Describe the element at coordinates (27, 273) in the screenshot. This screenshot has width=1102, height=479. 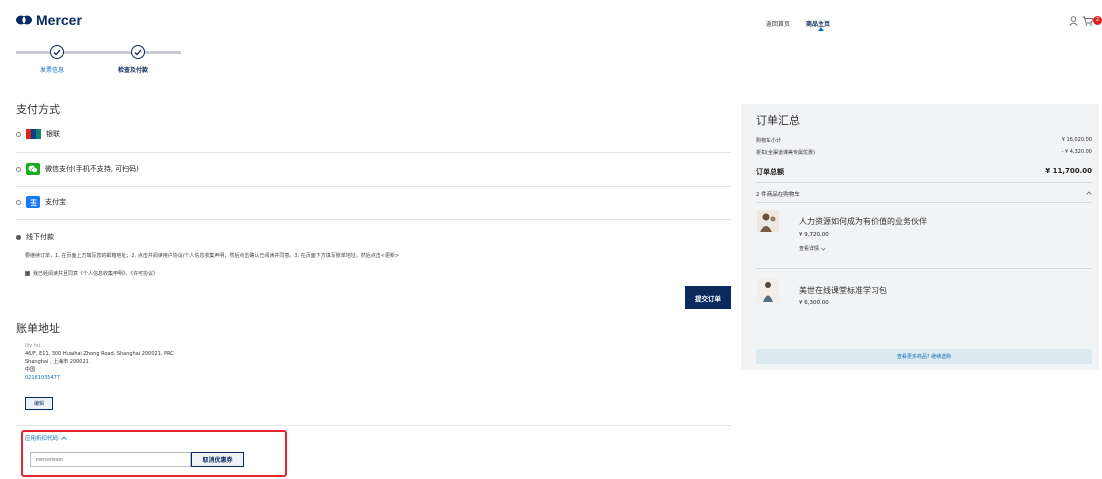
I see `agreement-checkbox` at that location.